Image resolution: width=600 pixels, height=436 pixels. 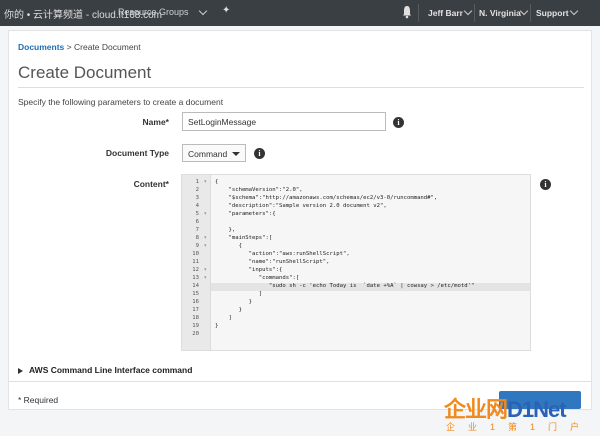 What do you see at coordinates (500, 13) in the screenshot?
I see `region-menu: N. Virginia` at bounding box center [500, 13].